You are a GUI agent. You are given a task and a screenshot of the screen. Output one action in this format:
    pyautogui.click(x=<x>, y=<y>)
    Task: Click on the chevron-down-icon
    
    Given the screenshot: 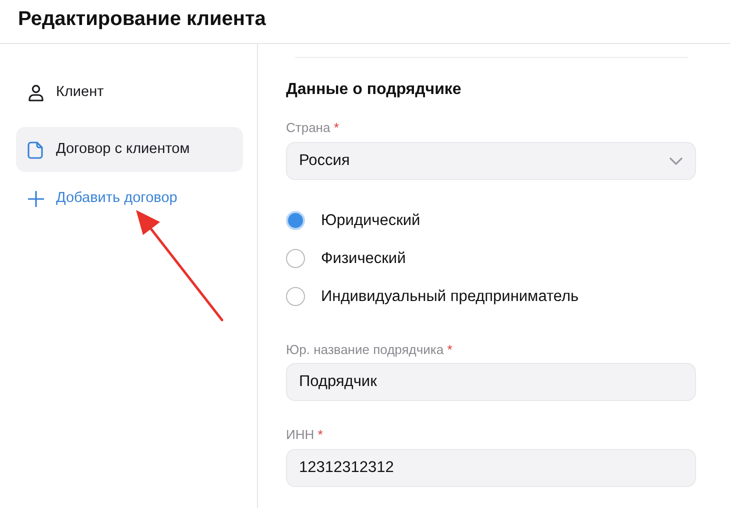 What is the action you would take?
    pyautogui.click(x=676, y=160)
    